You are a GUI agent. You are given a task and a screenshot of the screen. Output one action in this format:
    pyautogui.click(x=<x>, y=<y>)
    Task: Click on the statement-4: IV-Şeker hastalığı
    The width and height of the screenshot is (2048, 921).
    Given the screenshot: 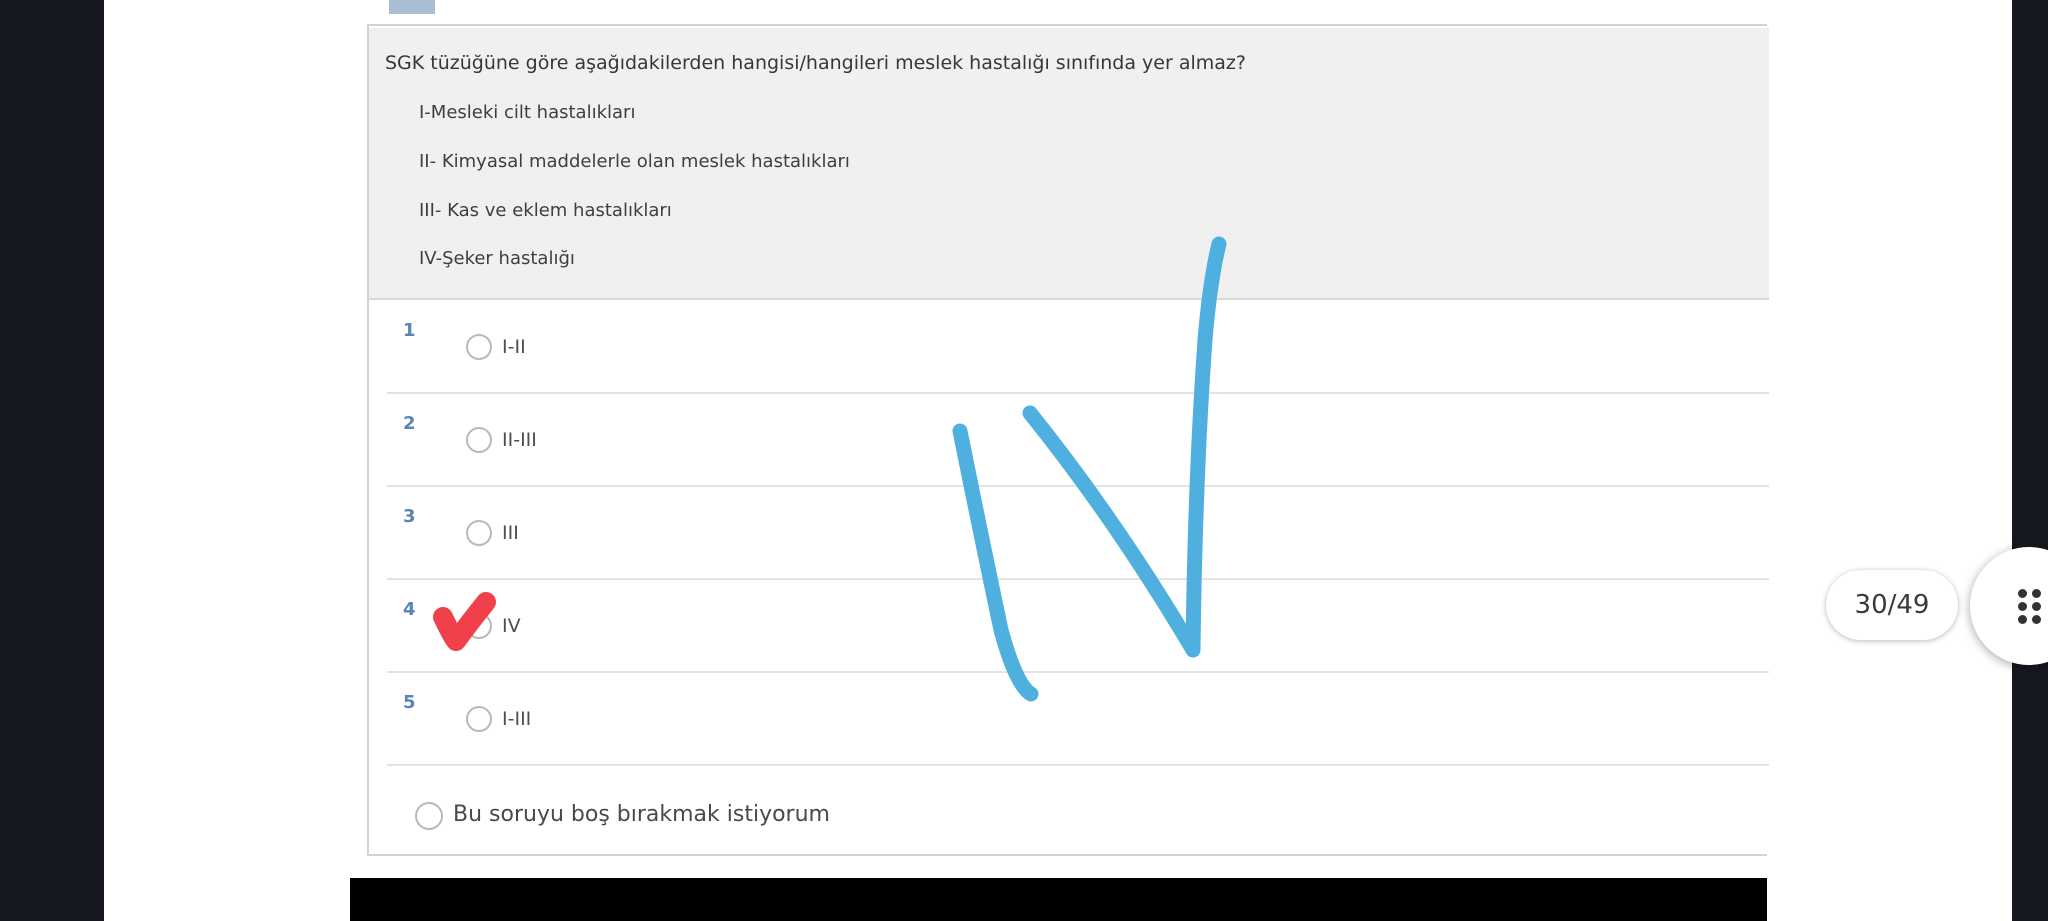 What is the action you would take?
    pyautogui.click(x=497, y=258)
    